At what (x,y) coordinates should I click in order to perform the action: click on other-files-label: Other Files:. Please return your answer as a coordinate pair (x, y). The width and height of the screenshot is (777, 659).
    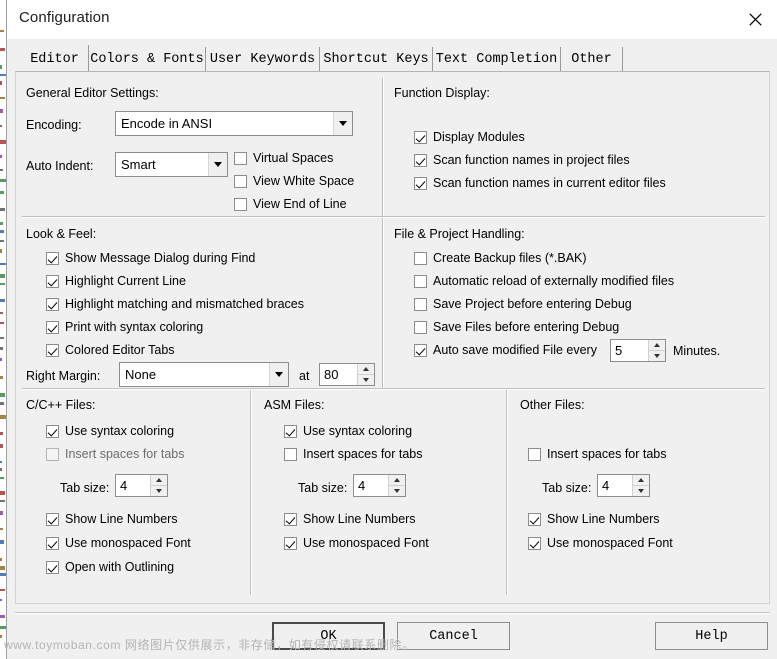
    Looking at the image, I should click on (552, 405).